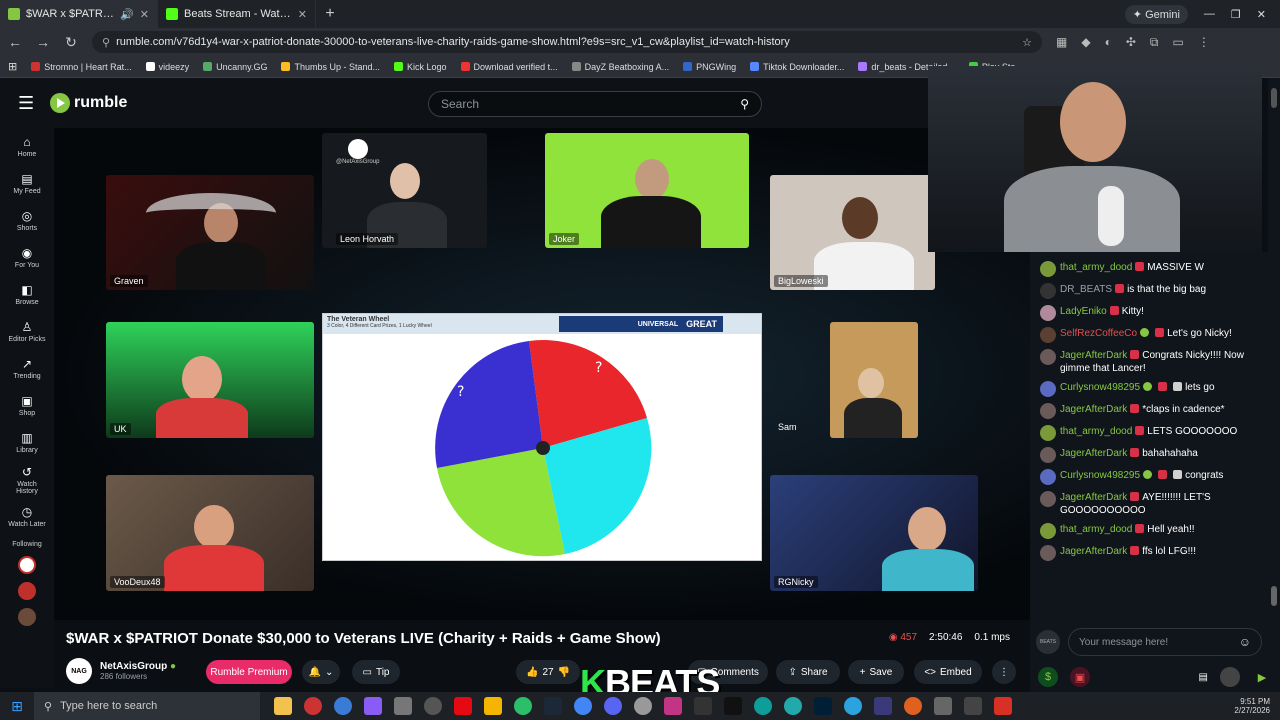 This screenshot has height=720, width=1280. I want to click on chat-username: LadyEniko, so click(1083, 311).